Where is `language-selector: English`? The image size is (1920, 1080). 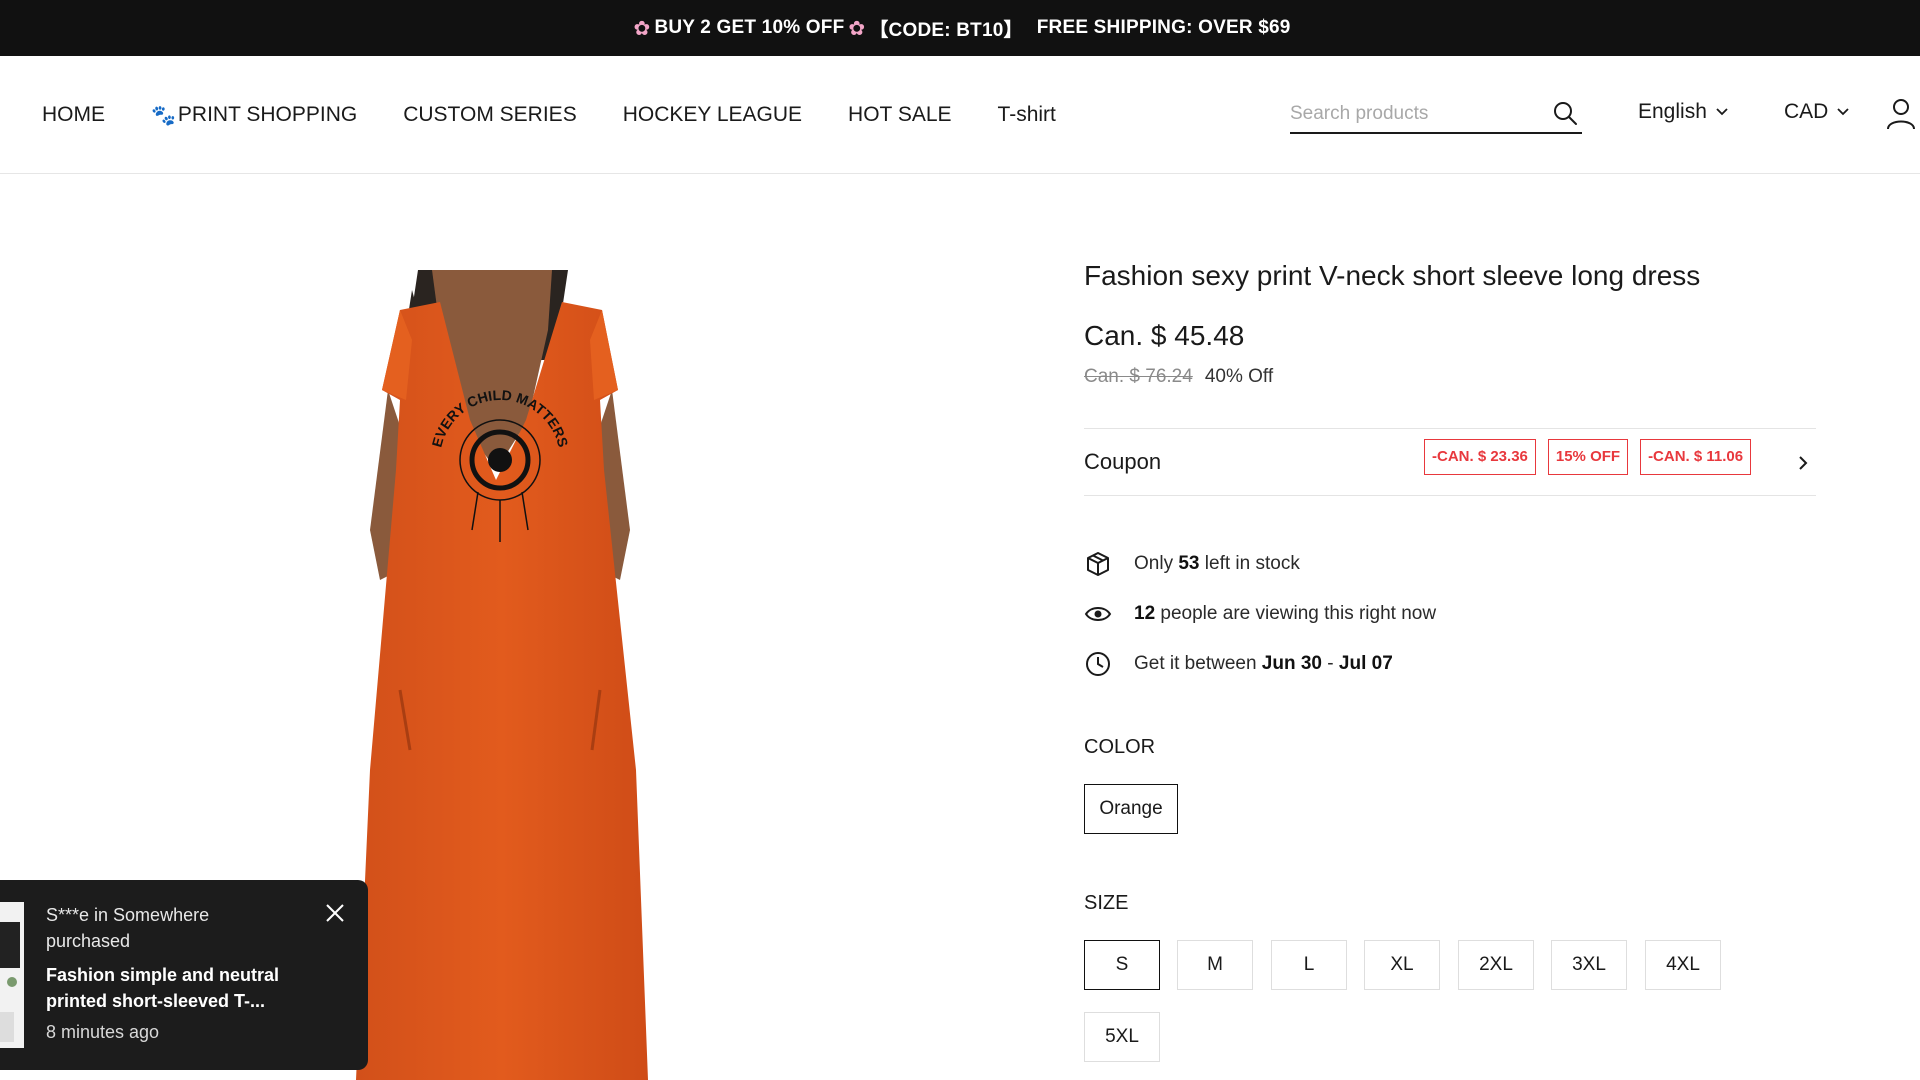
language-selector: English is located at coordinates (1683, 112).